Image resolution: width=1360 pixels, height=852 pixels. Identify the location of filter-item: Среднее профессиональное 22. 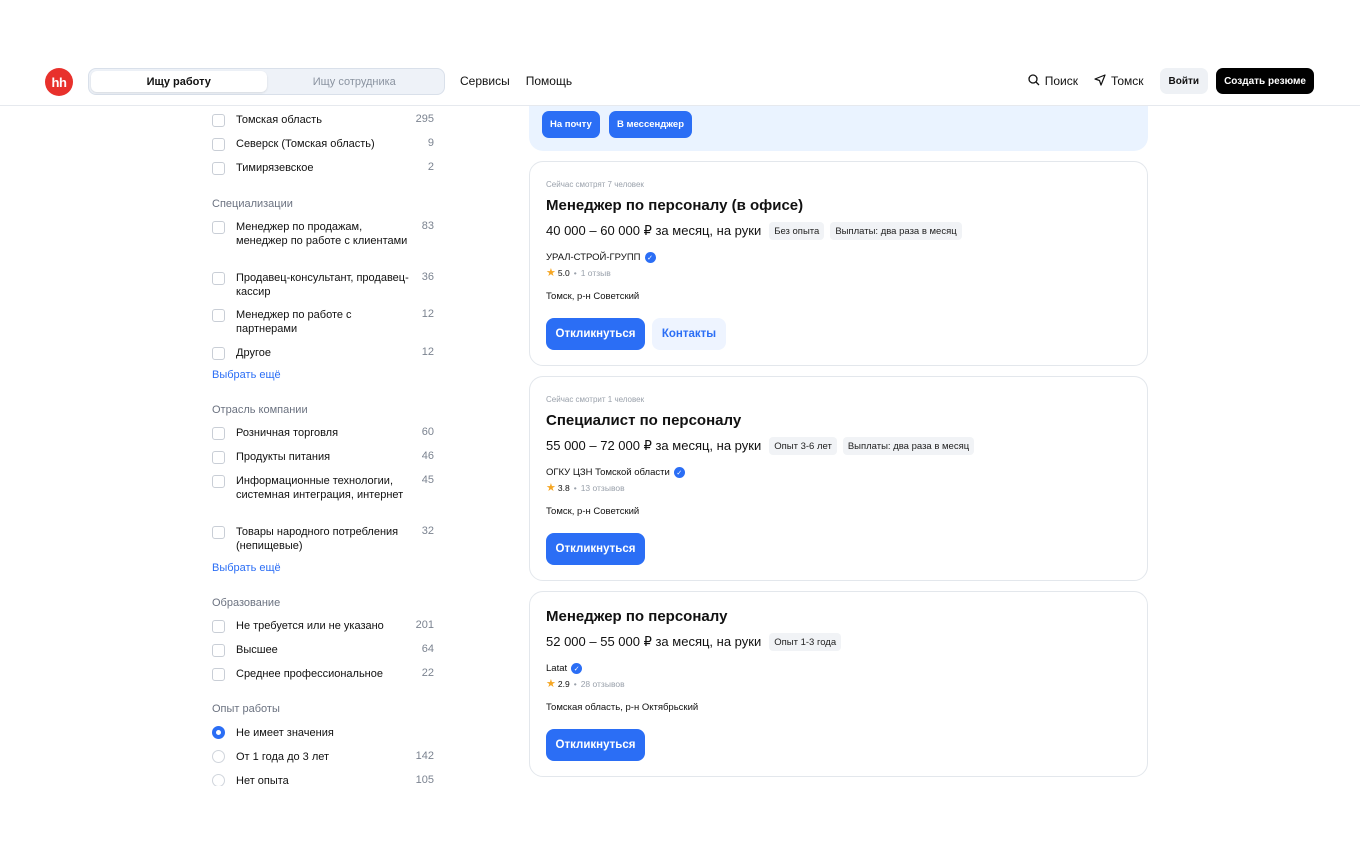
(324, 674).